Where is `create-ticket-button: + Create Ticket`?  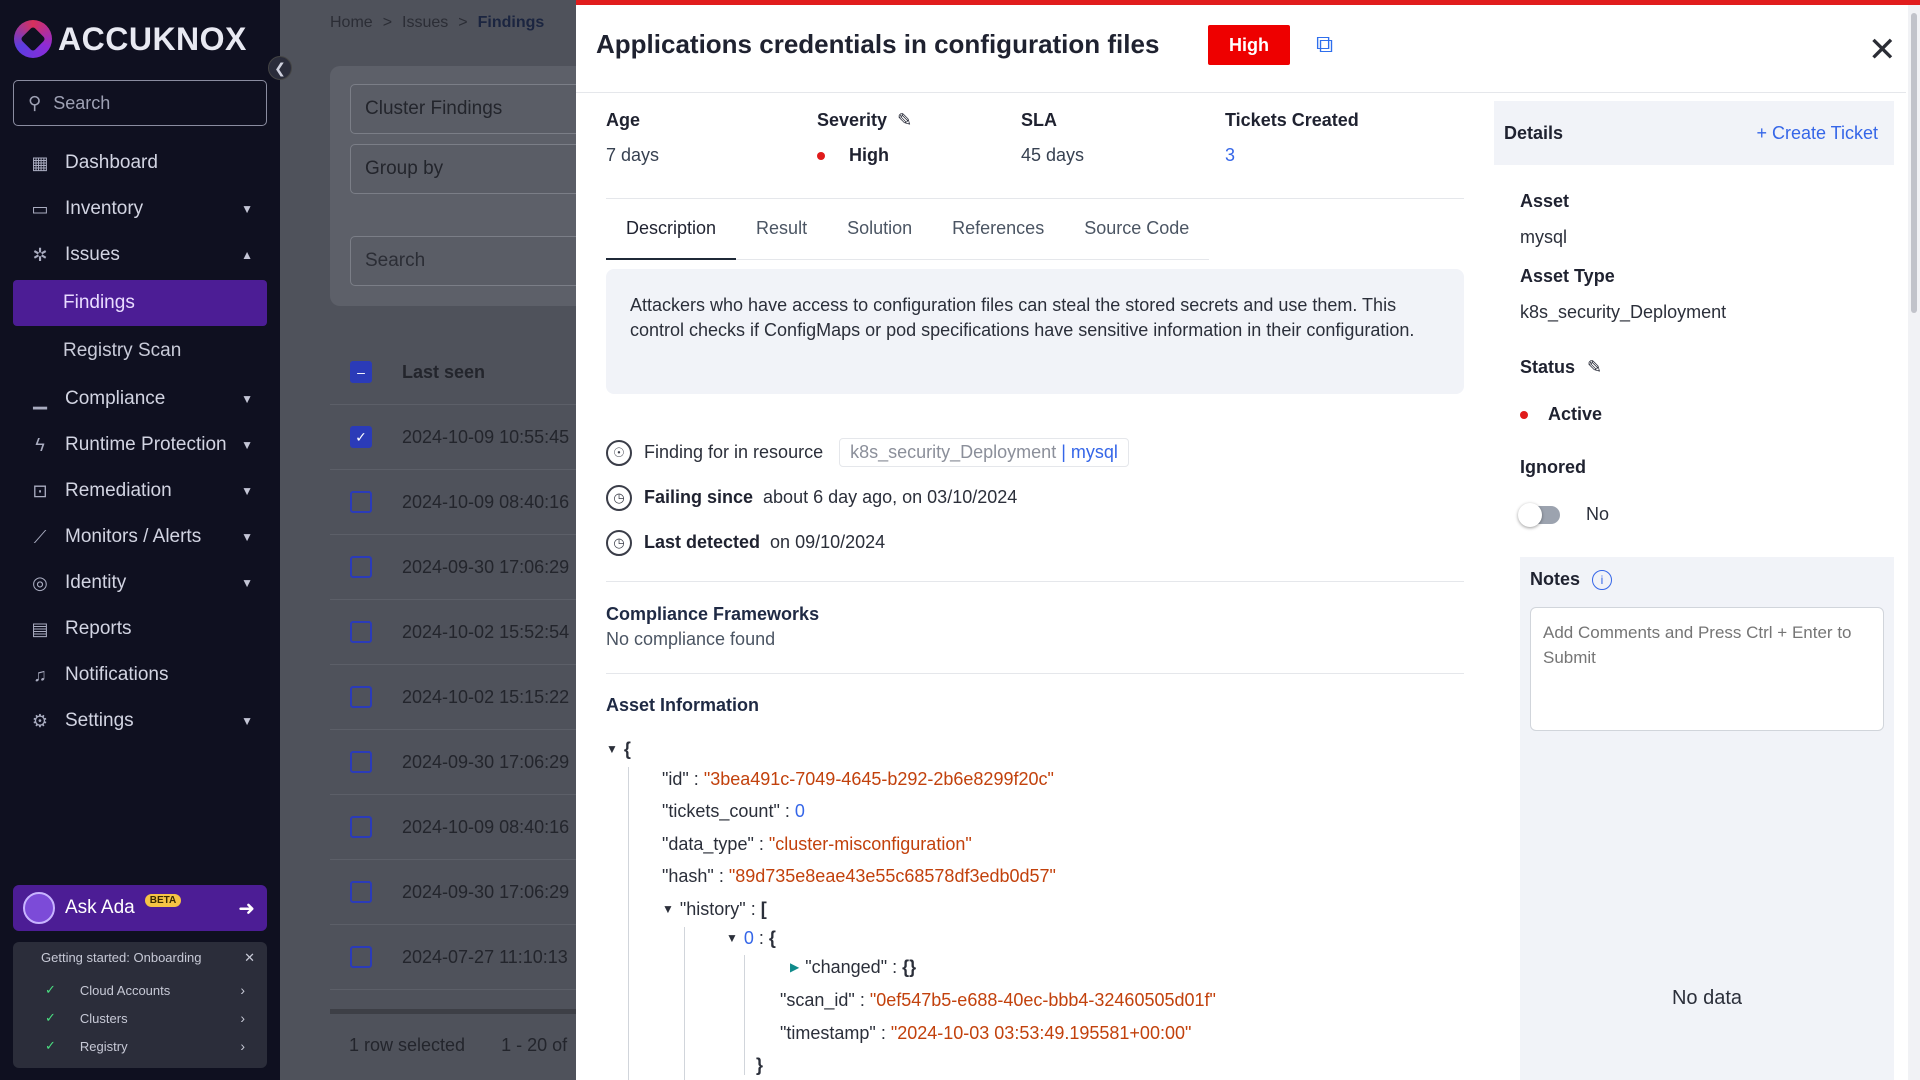
create-ticket-button: + Create Ticket is located at coordinates (1817, 133).